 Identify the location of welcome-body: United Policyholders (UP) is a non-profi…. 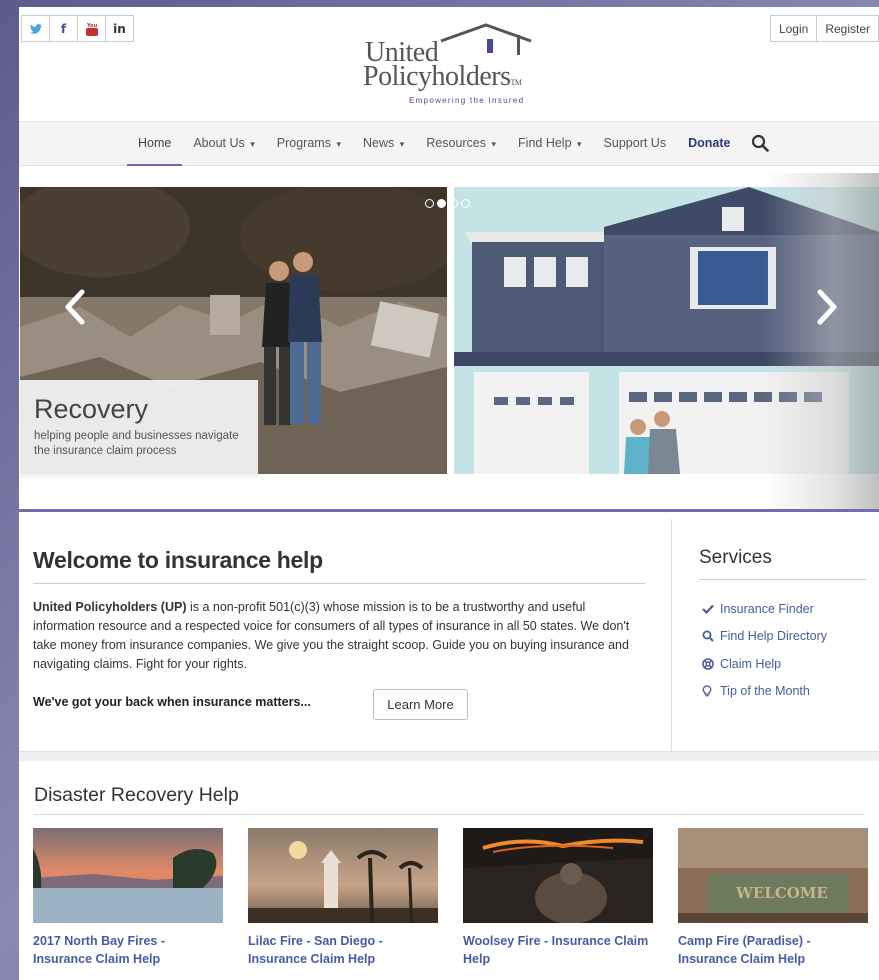
(338, 636).